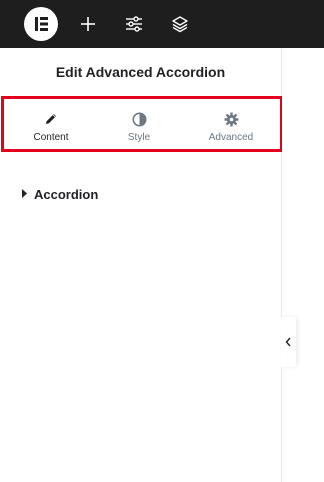 The image size is (324, 482). I want to click on tab-advanced-label: Advanced, so click(231, 137).